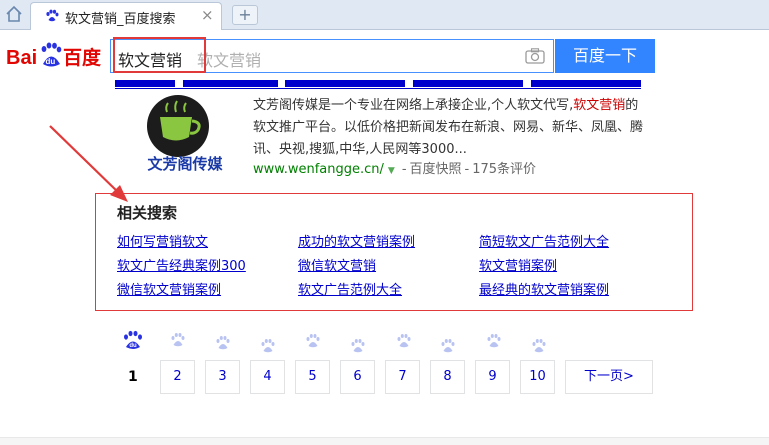 The height and width of the screenshot is (445, 769). I want to click on page-link: 8, so click(447, 377).